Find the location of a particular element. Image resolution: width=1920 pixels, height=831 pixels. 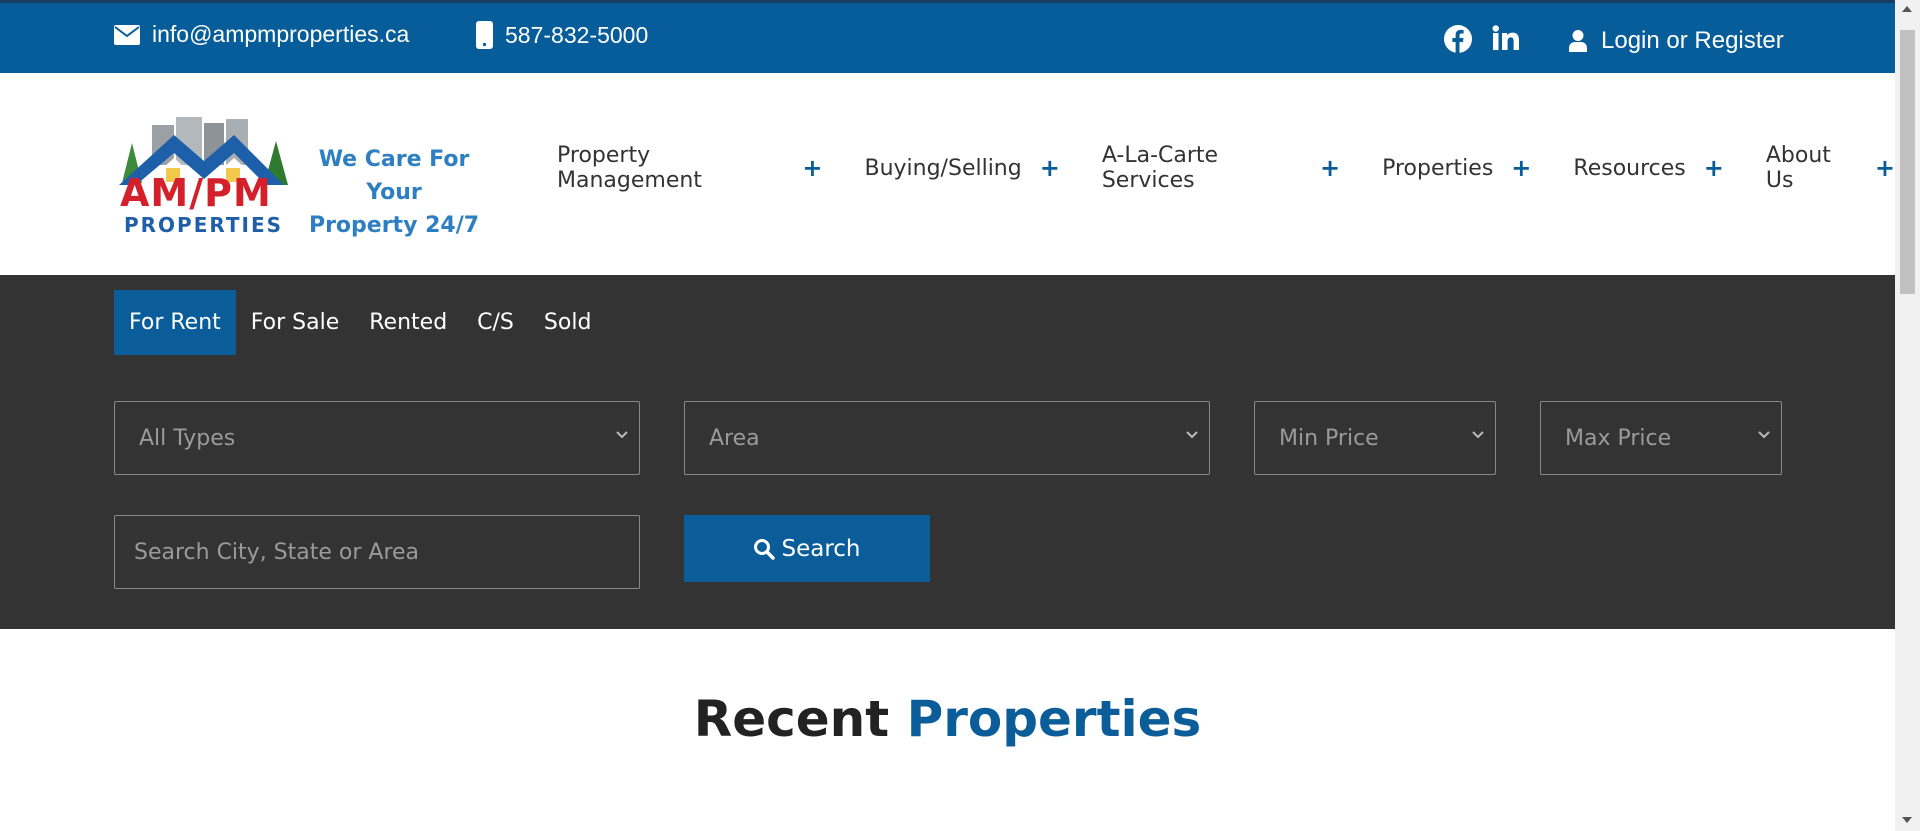

max-price-value: Max Price is located at coordinates (1618, 438).